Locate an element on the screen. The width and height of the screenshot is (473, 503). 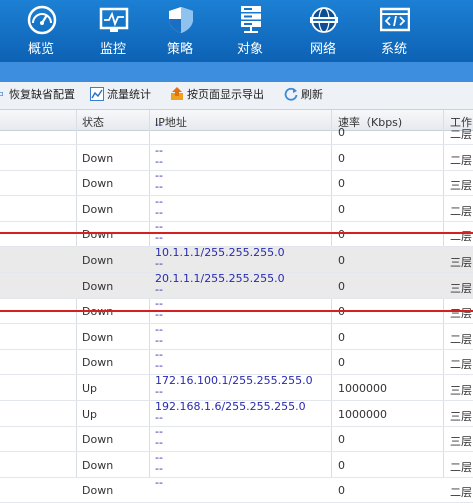
ip-cell: 20.1.1.1/255.255.255.0 -- is located at coordinates (220, 284).